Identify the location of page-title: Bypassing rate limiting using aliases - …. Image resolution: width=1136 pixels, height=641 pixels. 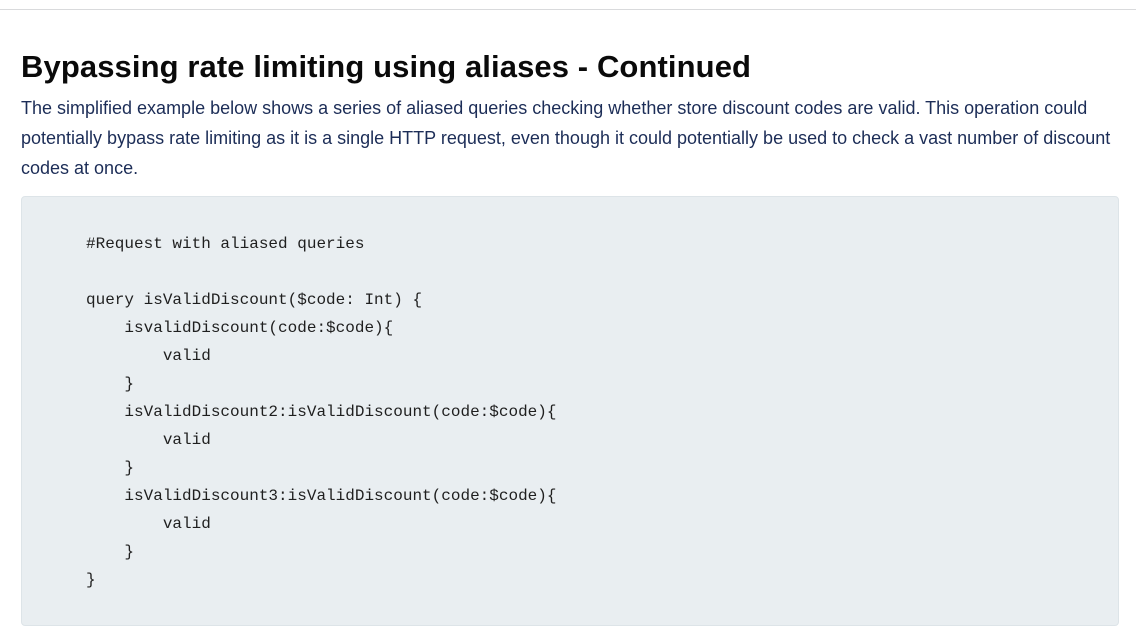
(386, 66).